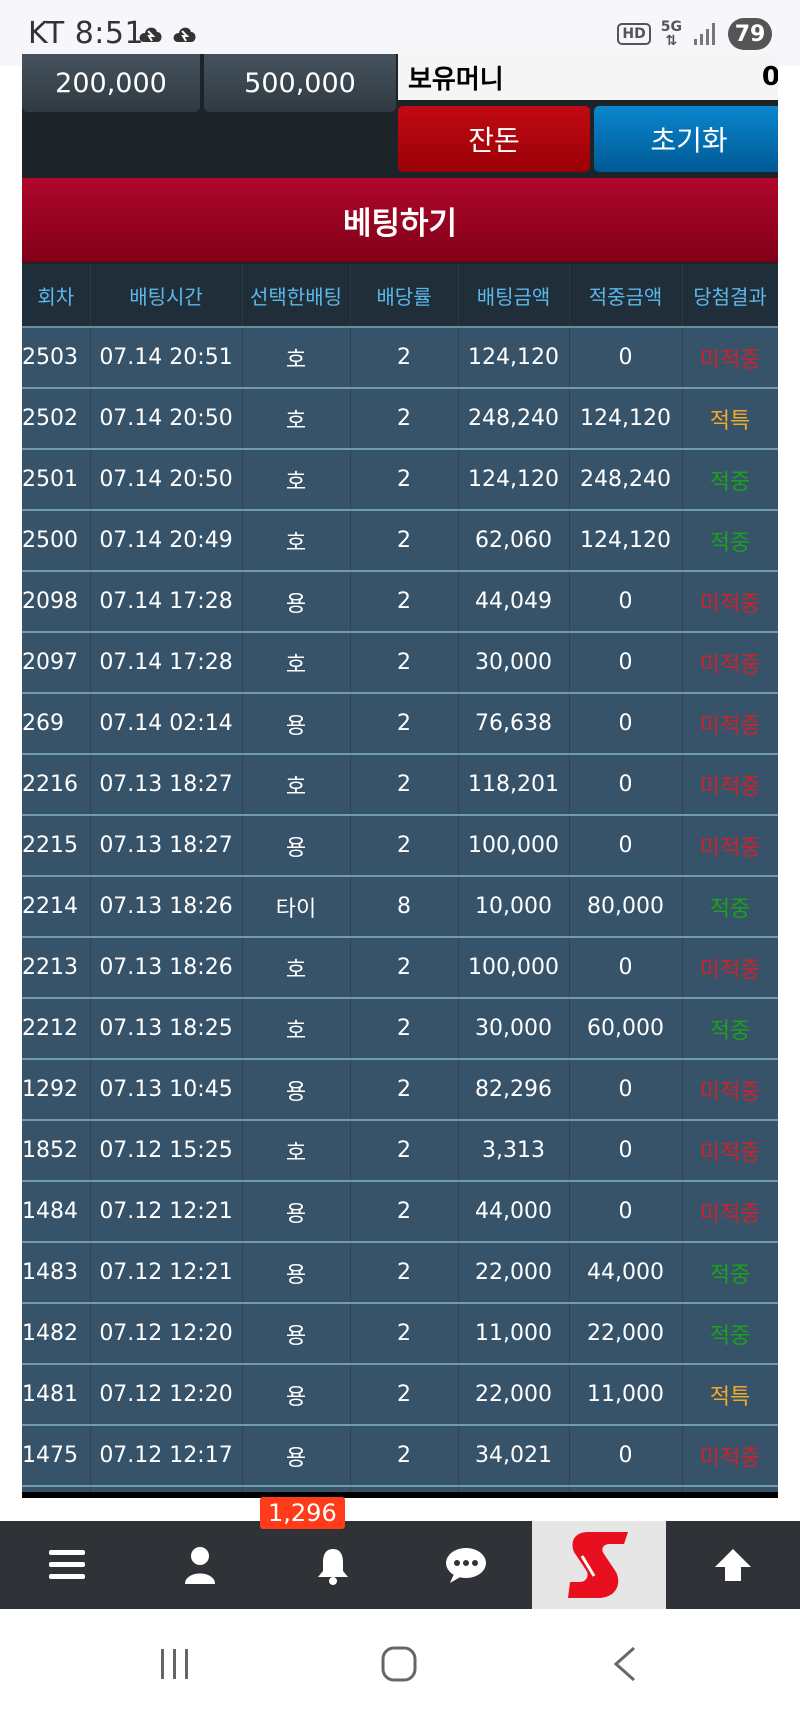 This screenshot has width=800, height=1716. I want to click on cell-round: 2215, so click(56, 846).